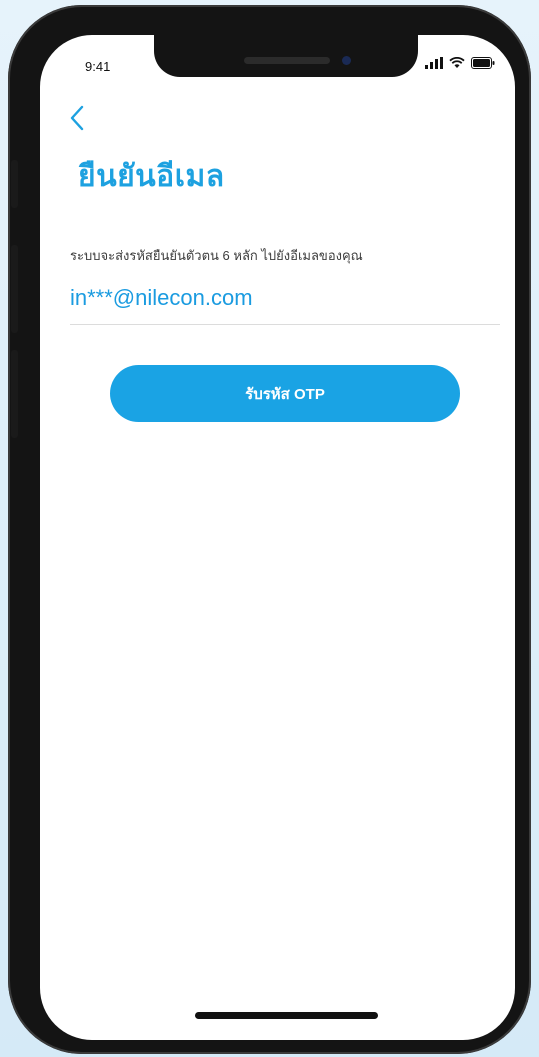 The width and height of the screenshot is (539, 1057). What do you see at coordinates (287, 60) in the screenshot?
I see `speaker-grille` at bounding box center [287, 60].